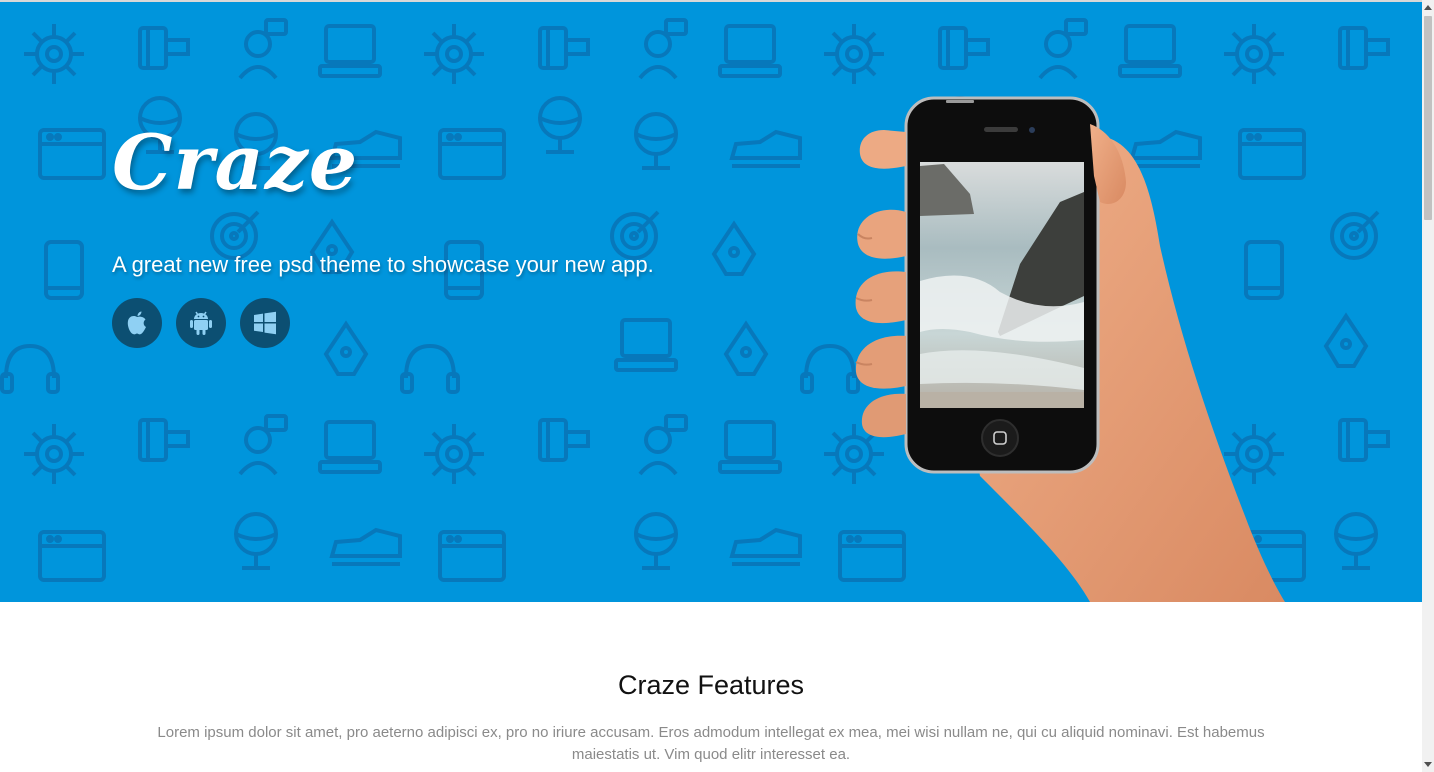 The width and height of the screenshot is (1434, 772). I want to click on features-title: Craze Features, so click(711, 685).